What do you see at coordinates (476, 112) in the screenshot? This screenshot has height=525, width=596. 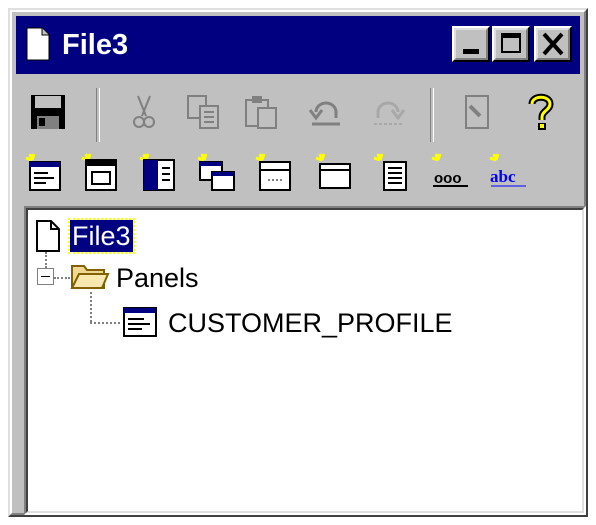 I see `properties-icon` at bounding box center [476, 112].